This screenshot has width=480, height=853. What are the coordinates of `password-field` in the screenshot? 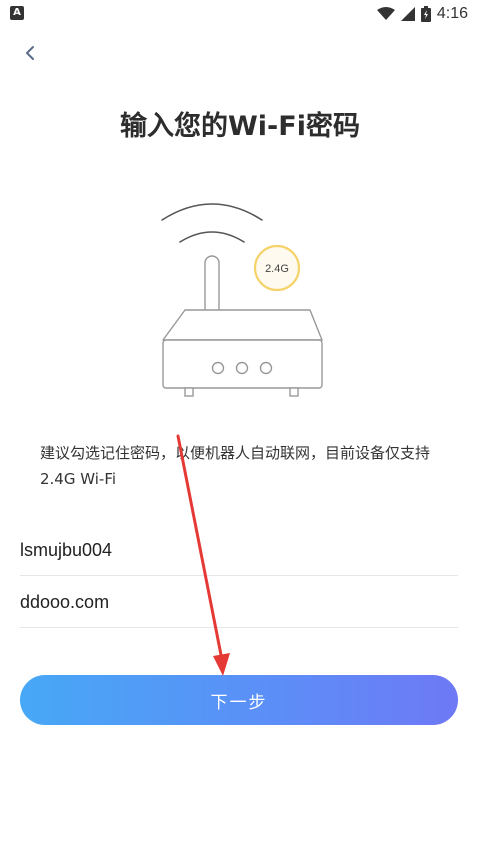 It's located at (239, 602).